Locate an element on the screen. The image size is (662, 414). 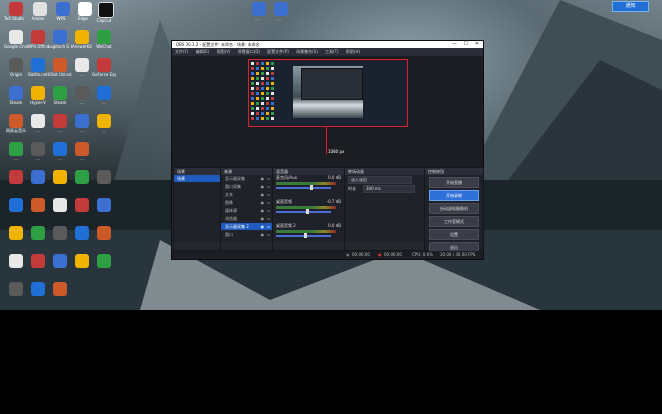
source-item: 媒体源 ◉ ▫ is located at coordinates (246, 211).